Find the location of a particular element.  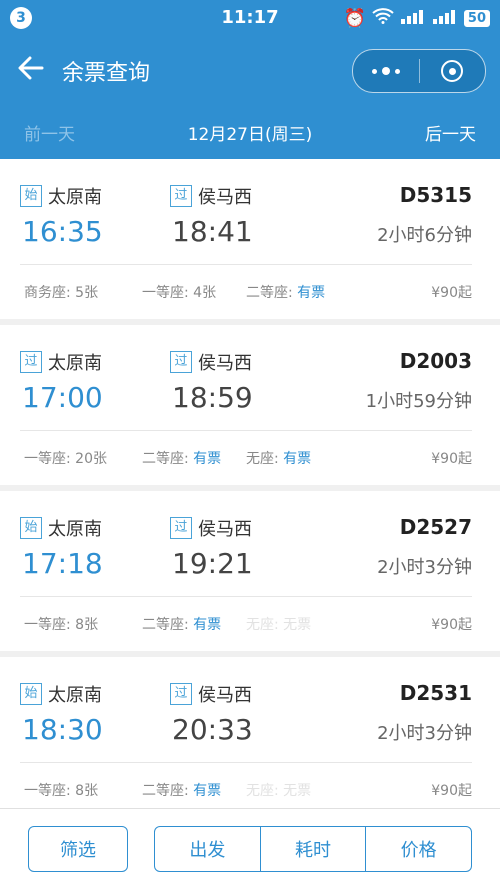

departure-station: 过太原南 is located at coordinates (61, 362).